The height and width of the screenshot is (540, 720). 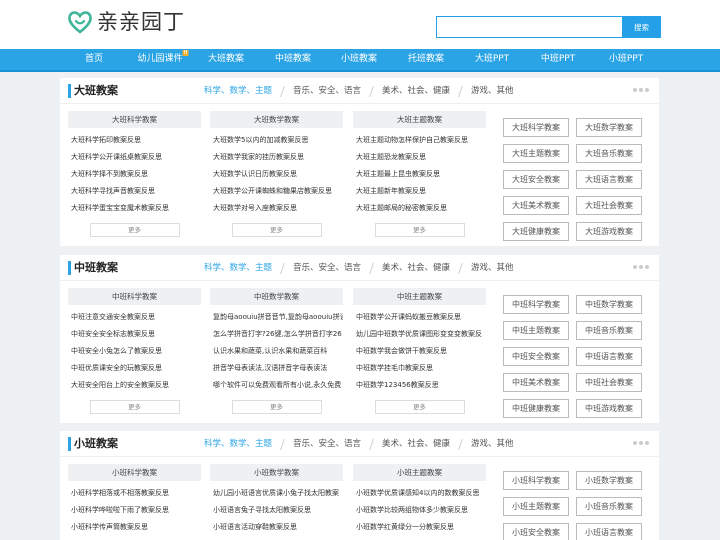 What do you see at coordinates (293, 59) in the screenshot?
I see `nav-item: 中班教案` at bounding box center [293, 59].